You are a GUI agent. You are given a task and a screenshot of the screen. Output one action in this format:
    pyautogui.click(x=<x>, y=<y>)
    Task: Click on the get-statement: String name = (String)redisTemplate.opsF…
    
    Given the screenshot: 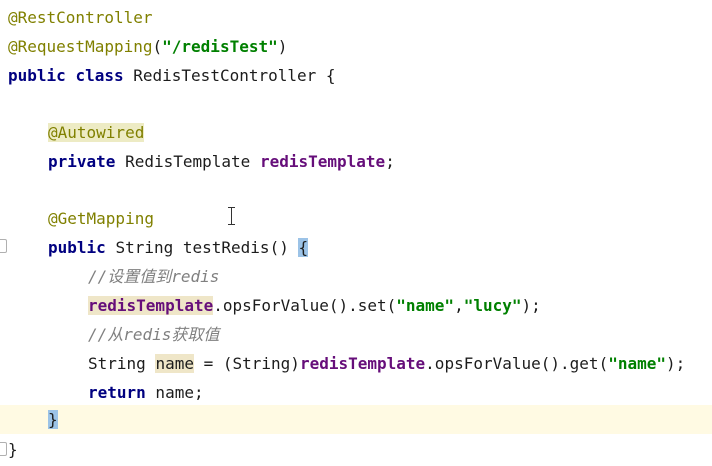 What is the action you would take?
    pyautogui.click(x=386, y=363)
    